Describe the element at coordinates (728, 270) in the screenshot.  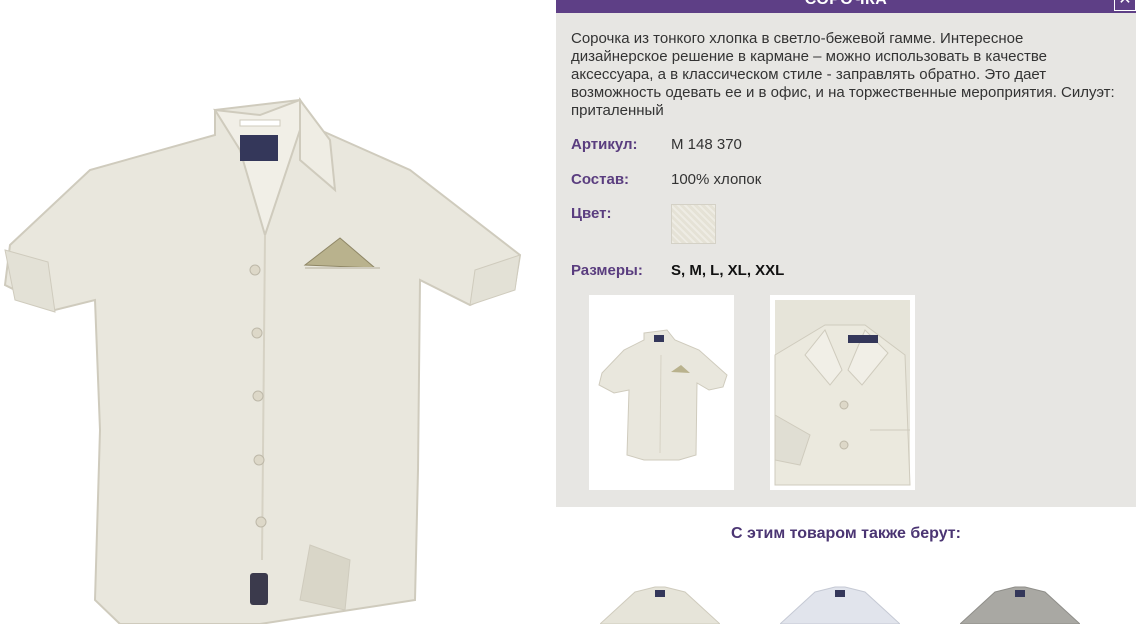
I see `sizes-value: S, M, L, XL, XXL` at that location.